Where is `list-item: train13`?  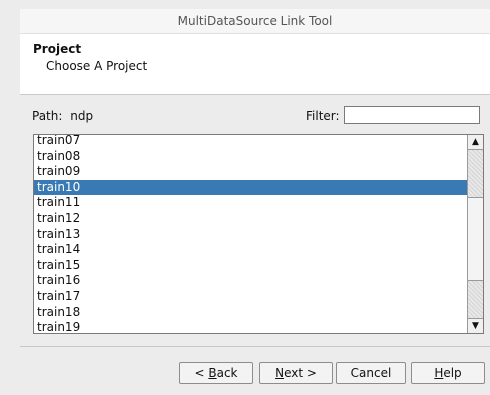 list-item: train13 is located at coordinates (251, 235).